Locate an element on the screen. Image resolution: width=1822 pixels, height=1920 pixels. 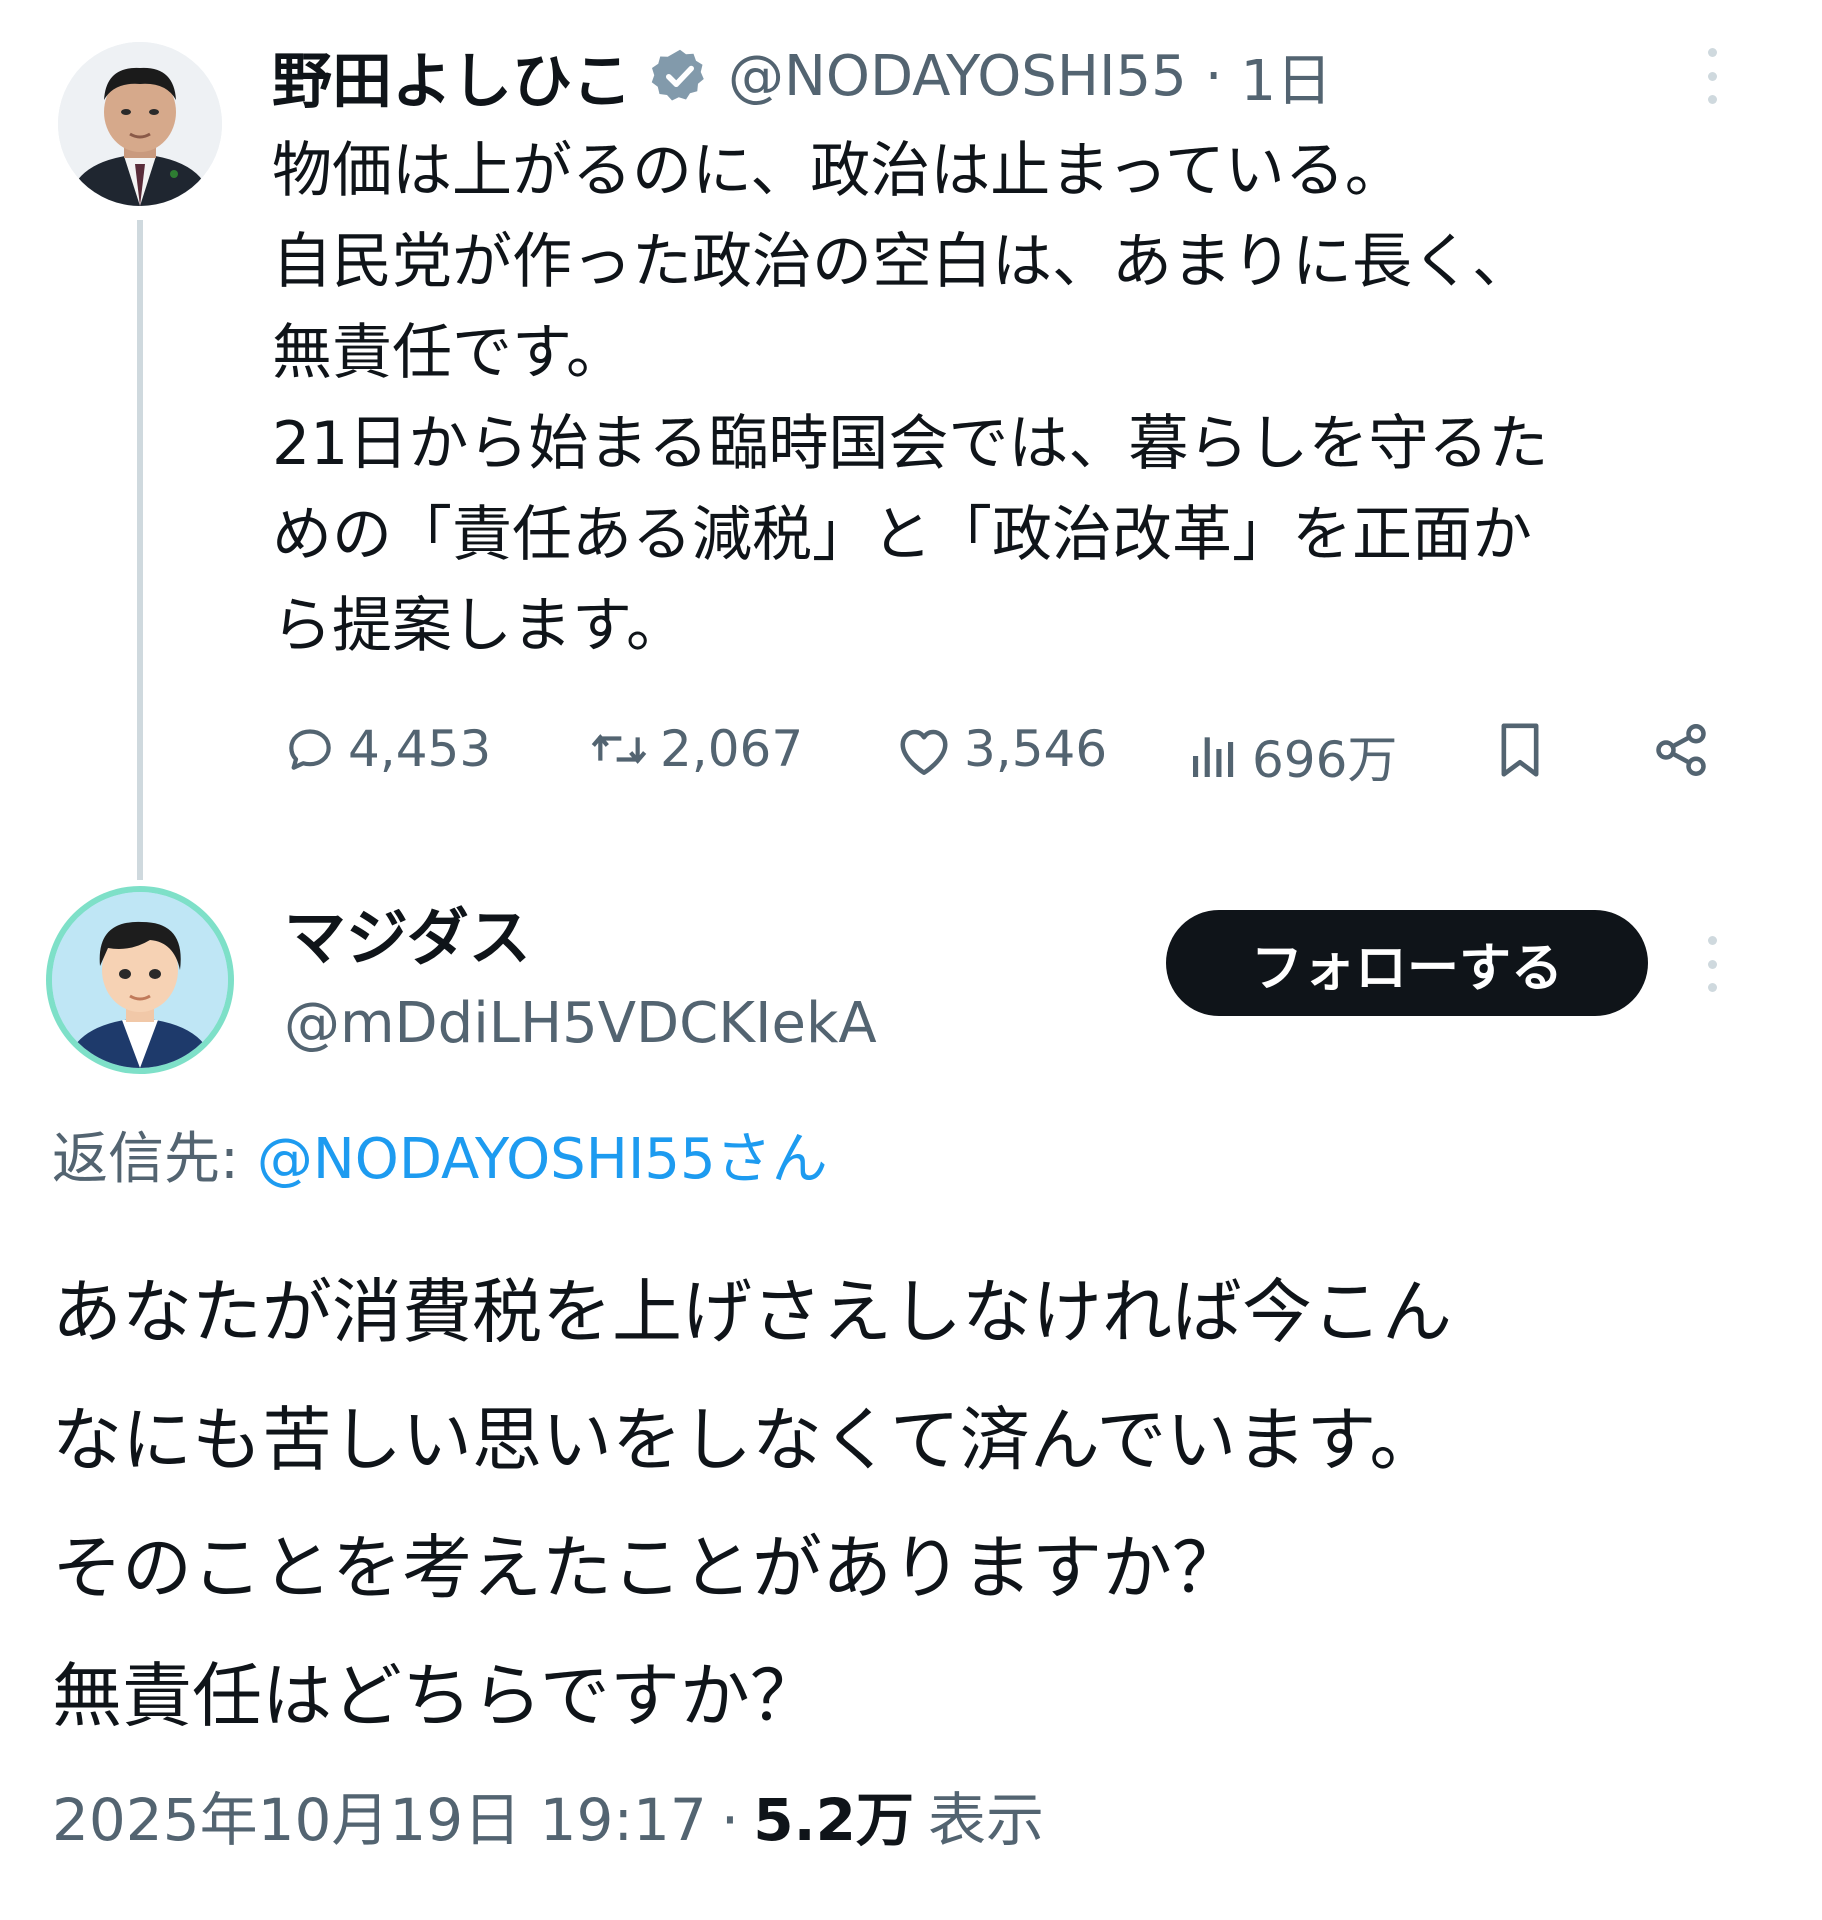
like-action: 3,546 is located at coordinates (1000, 749).